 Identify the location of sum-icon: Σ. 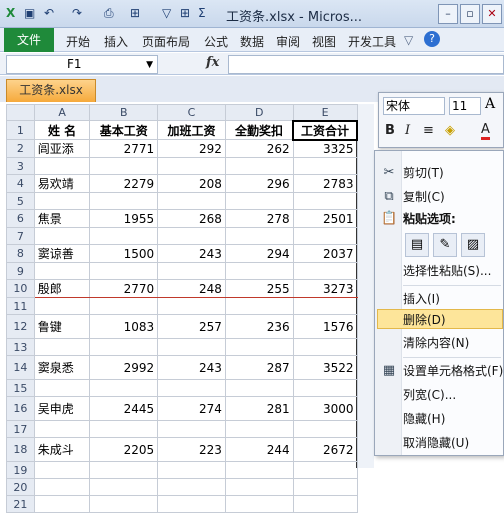
(202, 13).